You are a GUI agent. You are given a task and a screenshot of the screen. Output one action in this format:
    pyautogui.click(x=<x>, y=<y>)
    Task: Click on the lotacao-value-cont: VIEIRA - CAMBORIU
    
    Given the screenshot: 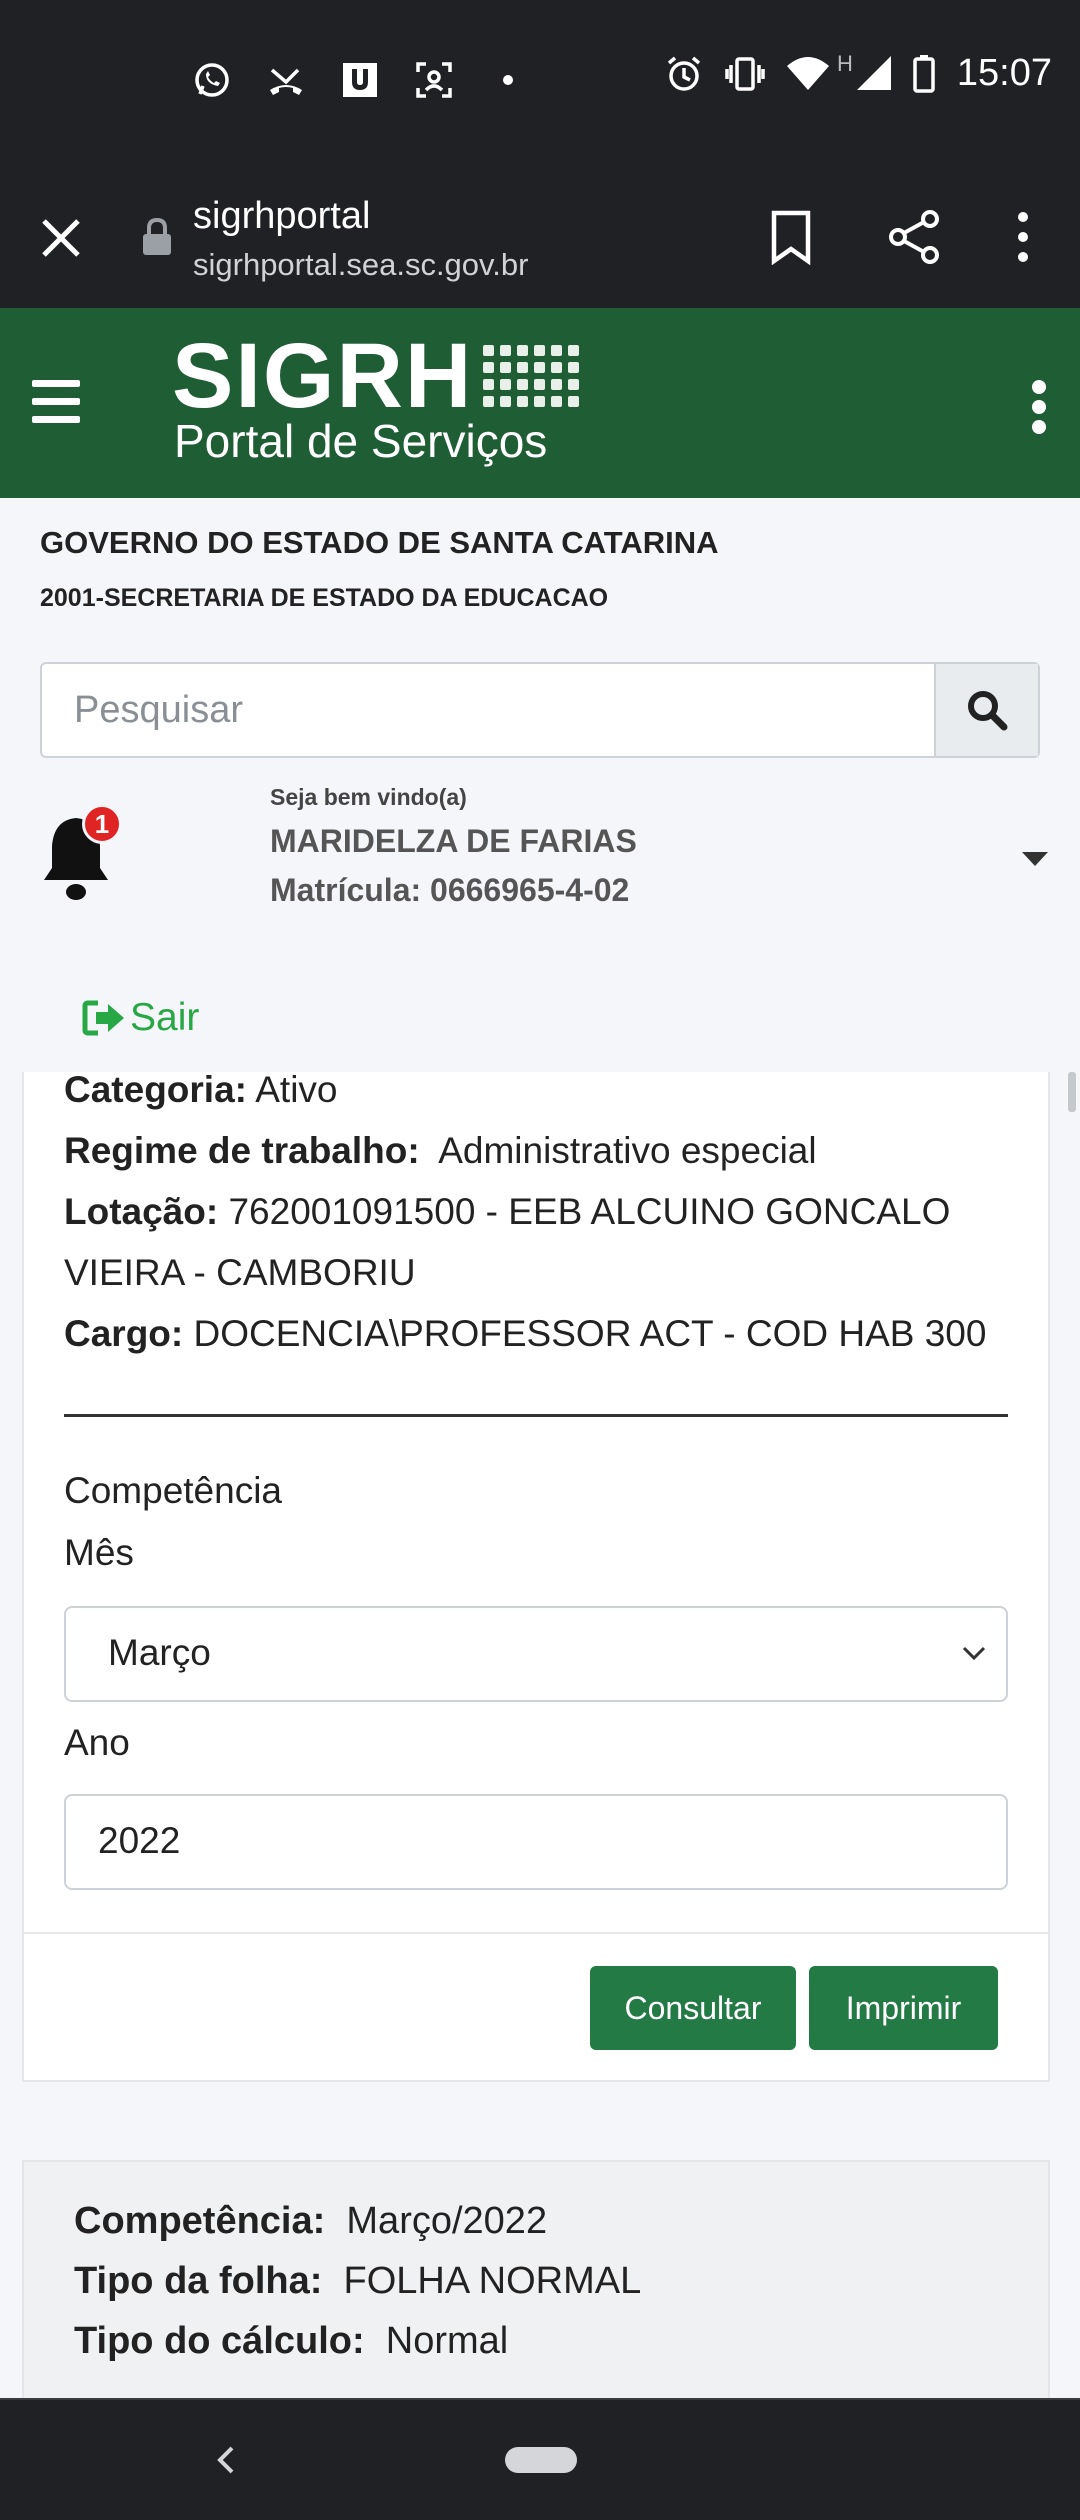 What is the action you would take?
    pyautogui.click(x=240, y=1272)
    